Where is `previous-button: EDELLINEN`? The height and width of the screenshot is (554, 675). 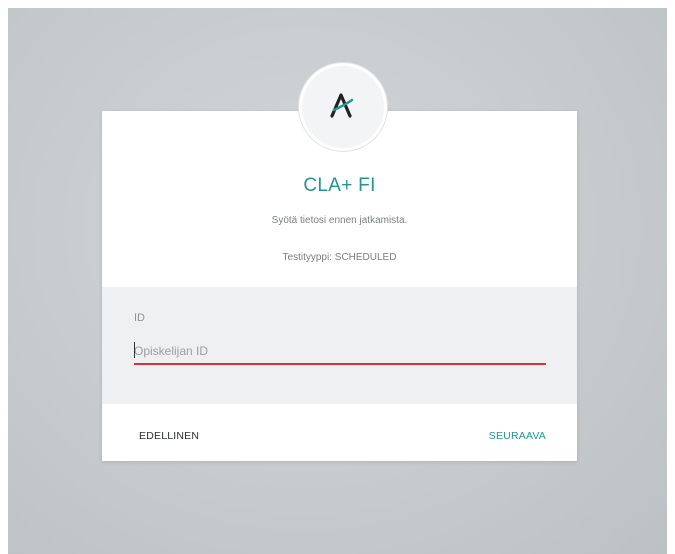 previous-button: EDELLINEN is located at coordinates (169, 436).